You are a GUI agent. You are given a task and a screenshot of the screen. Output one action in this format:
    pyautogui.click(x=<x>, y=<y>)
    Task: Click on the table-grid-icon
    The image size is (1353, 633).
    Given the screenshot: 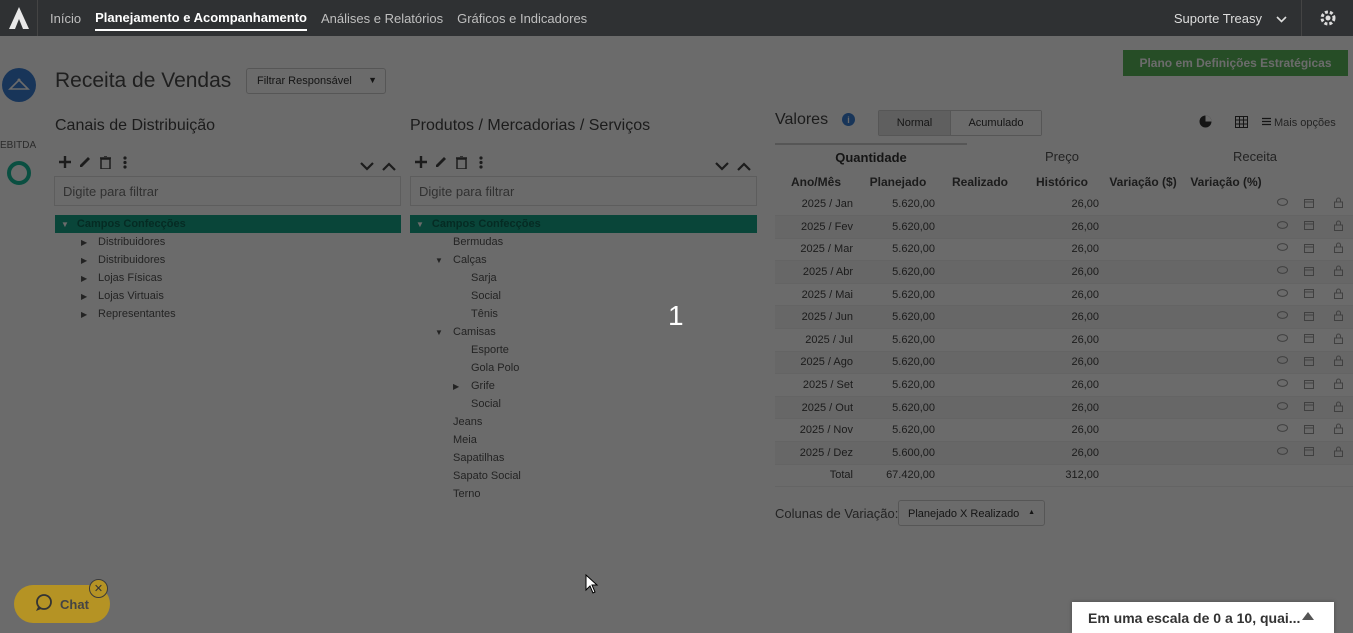 What is the action you would take?
    pyautogui.click(x=1241, y=123)
    